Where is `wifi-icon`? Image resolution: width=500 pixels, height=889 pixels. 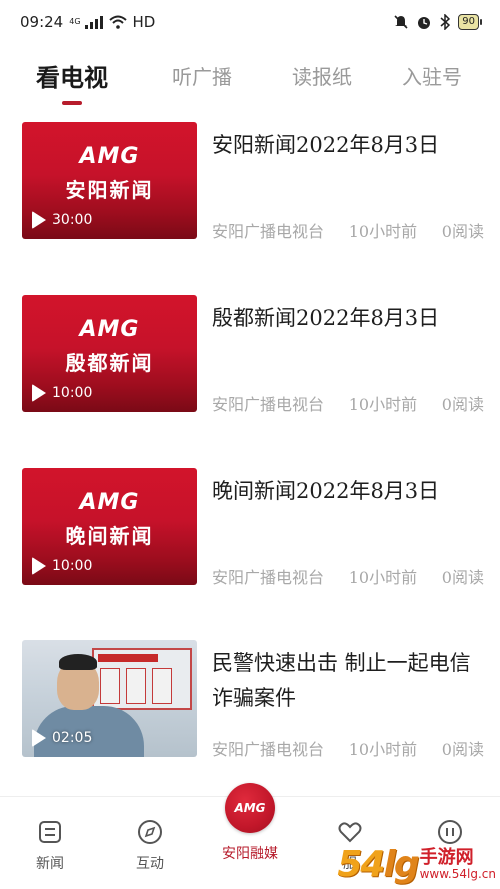
wifi-icon is located at coordinates (117, 22).